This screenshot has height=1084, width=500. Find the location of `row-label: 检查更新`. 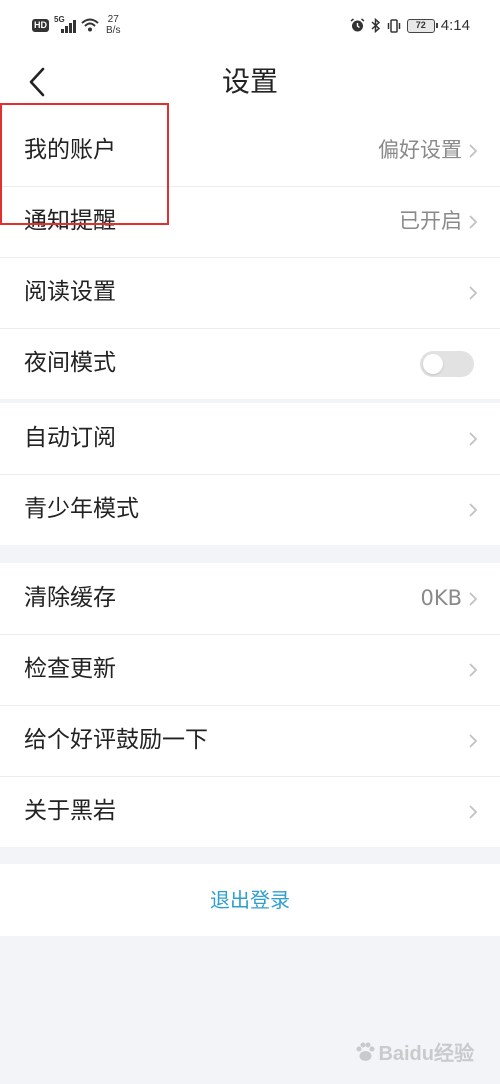

row-label: 检查更新 is located at coordinates (70, 669).